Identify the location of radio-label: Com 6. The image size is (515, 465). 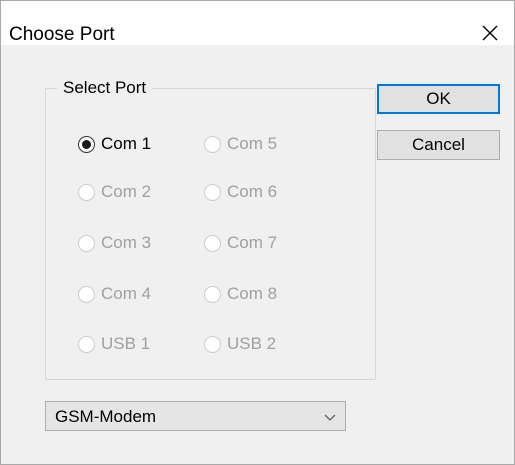
(252, 191).